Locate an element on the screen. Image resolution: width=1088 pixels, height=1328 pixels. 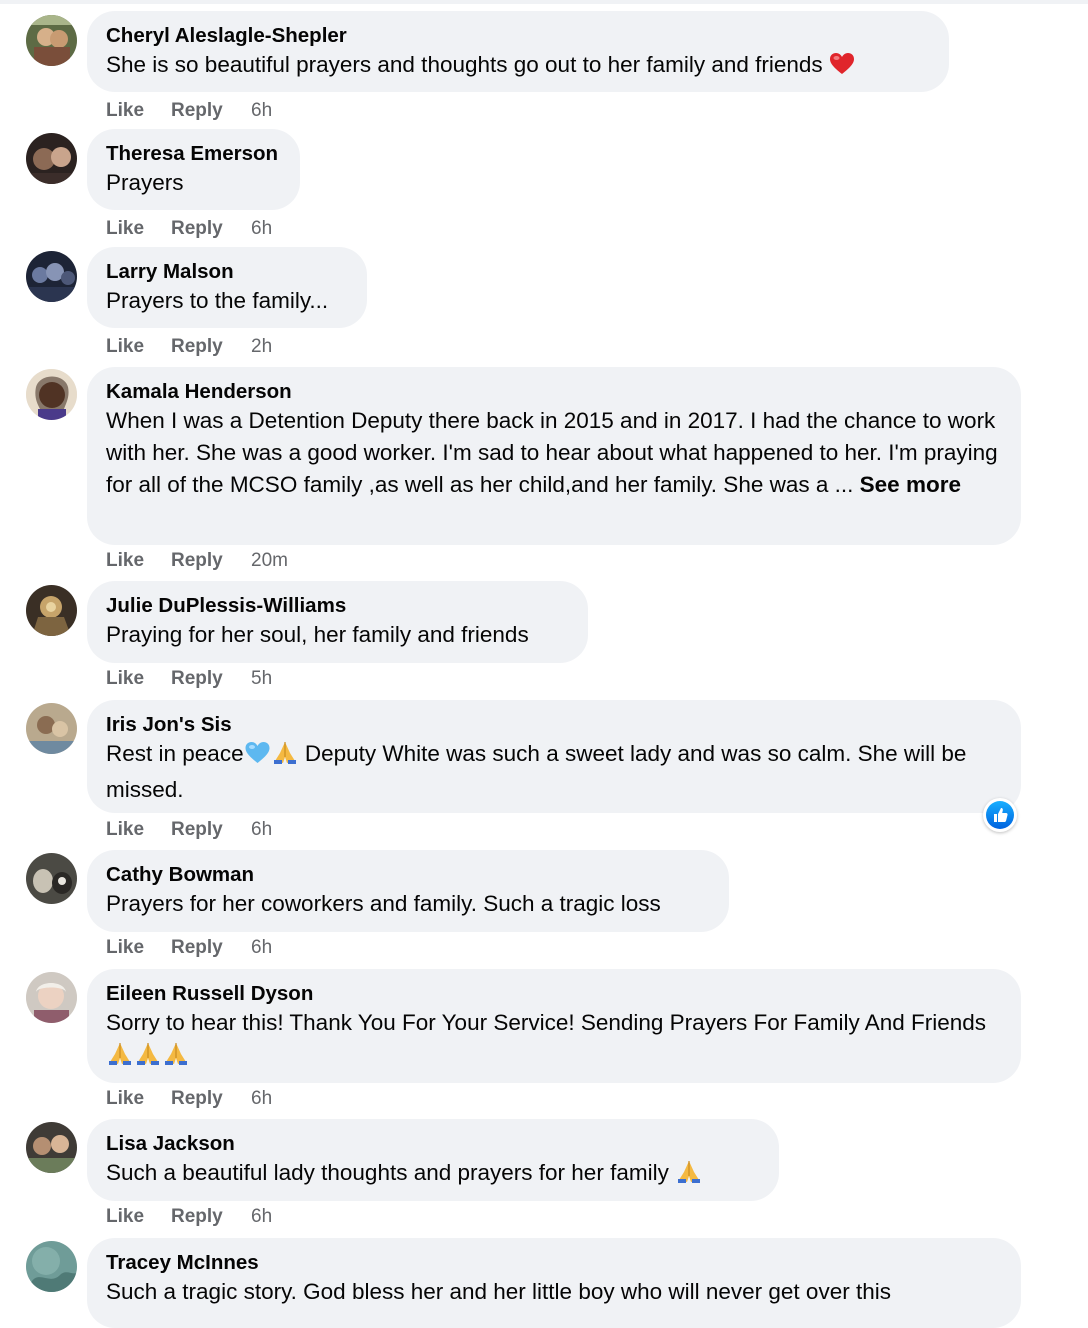
comment-actions: Like Reply 5h is located at coordinates (189, 679).